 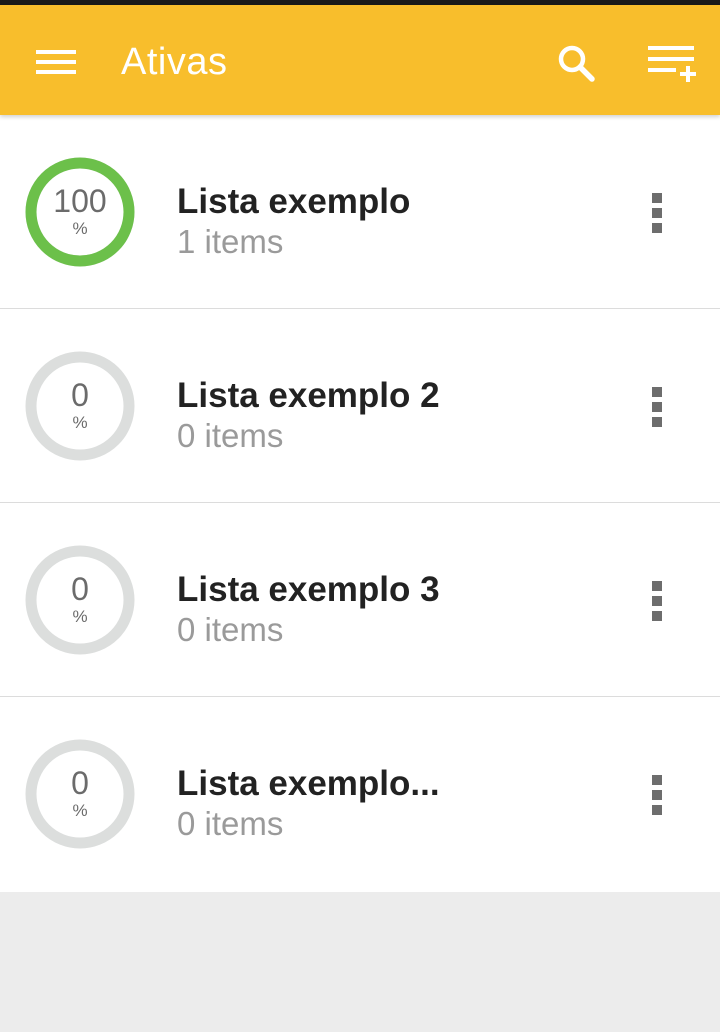 What do you see at coordinates (308, 589) in the screenshot?
I see `list-name: Lista exemplo 3` at bounding box center [308, 589].